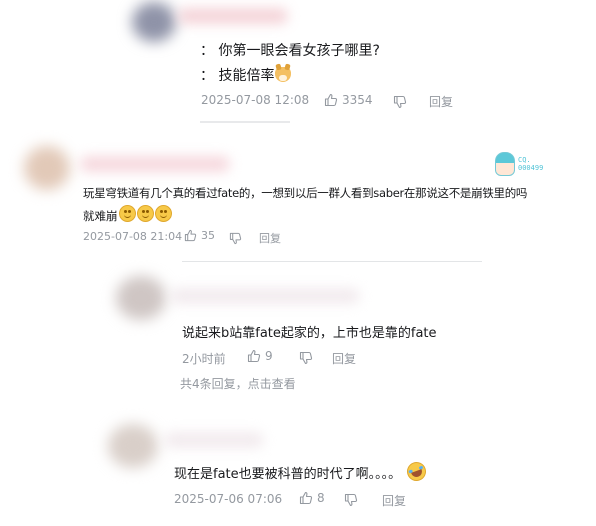 The image size is (596, 526). What do you see at coordinates (199, 235) in the screenshot?
I see `like-button: 35` at bounding box center [199, 235].